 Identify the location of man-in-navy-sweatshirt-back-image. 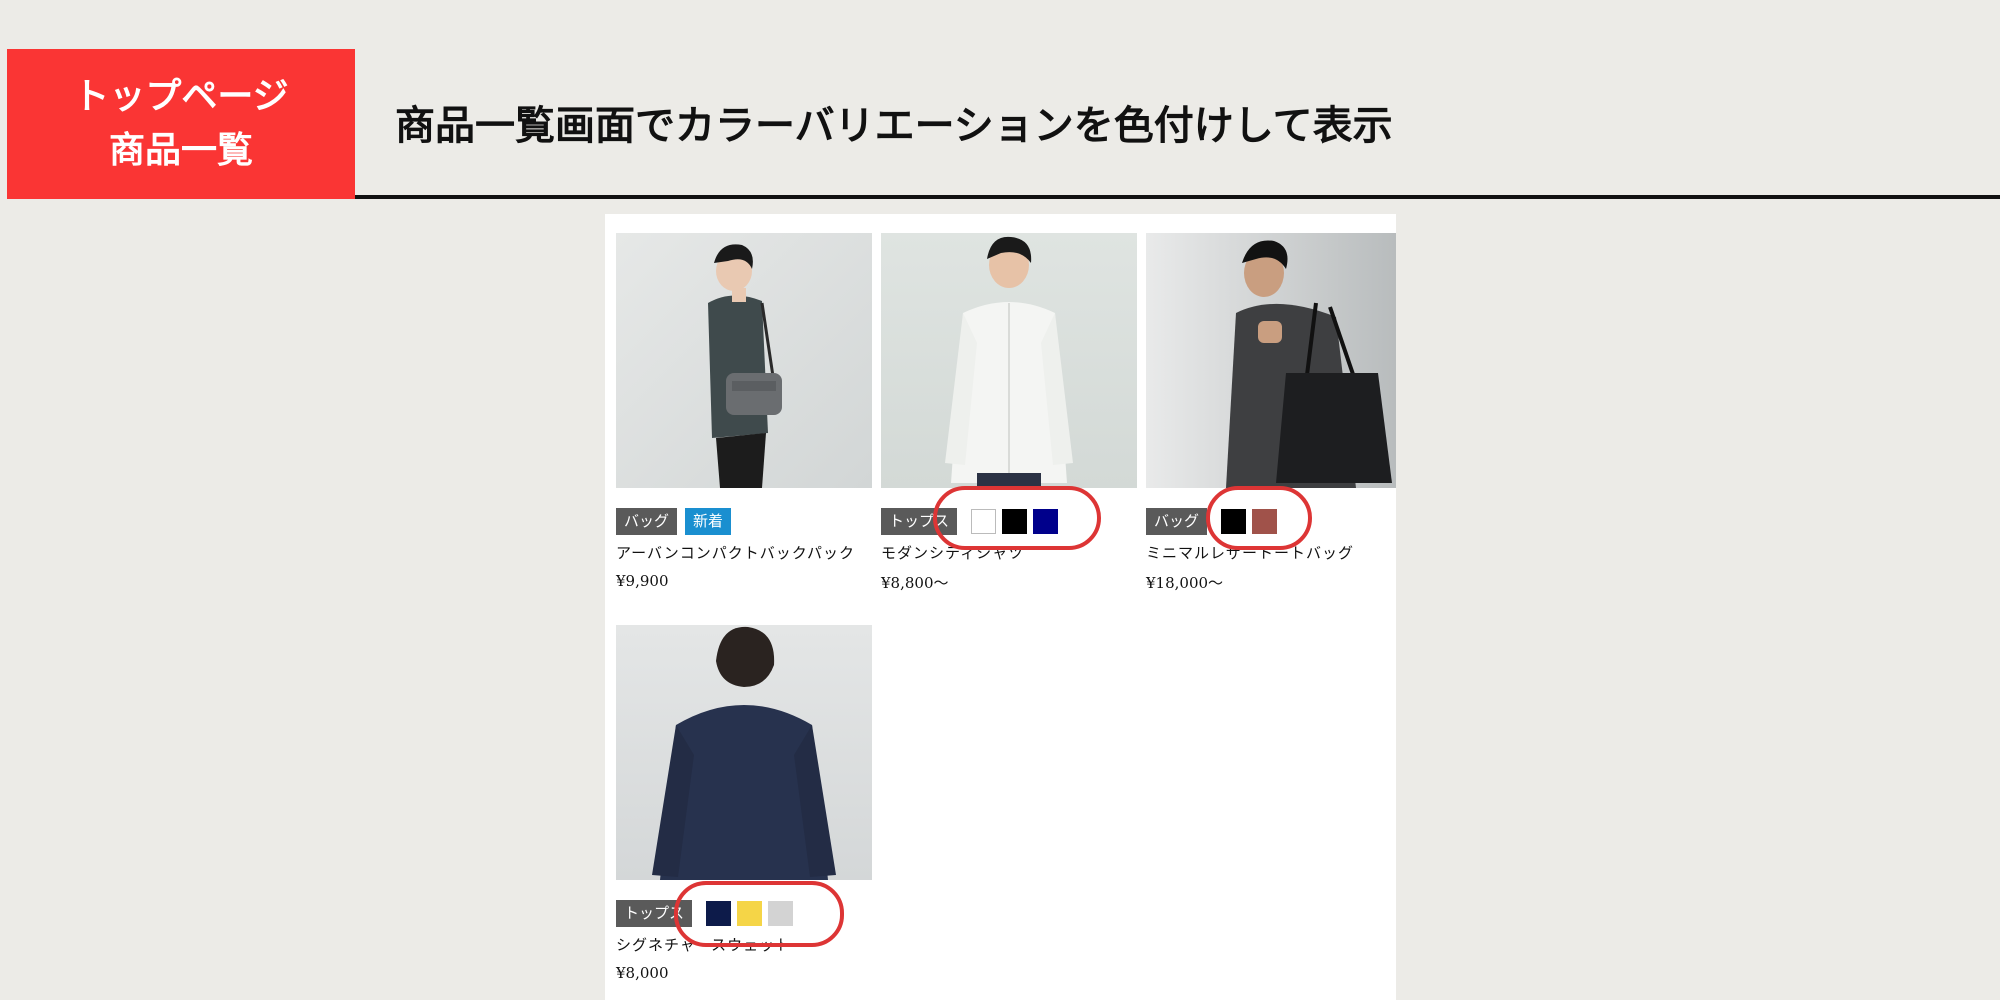
(744, 752).